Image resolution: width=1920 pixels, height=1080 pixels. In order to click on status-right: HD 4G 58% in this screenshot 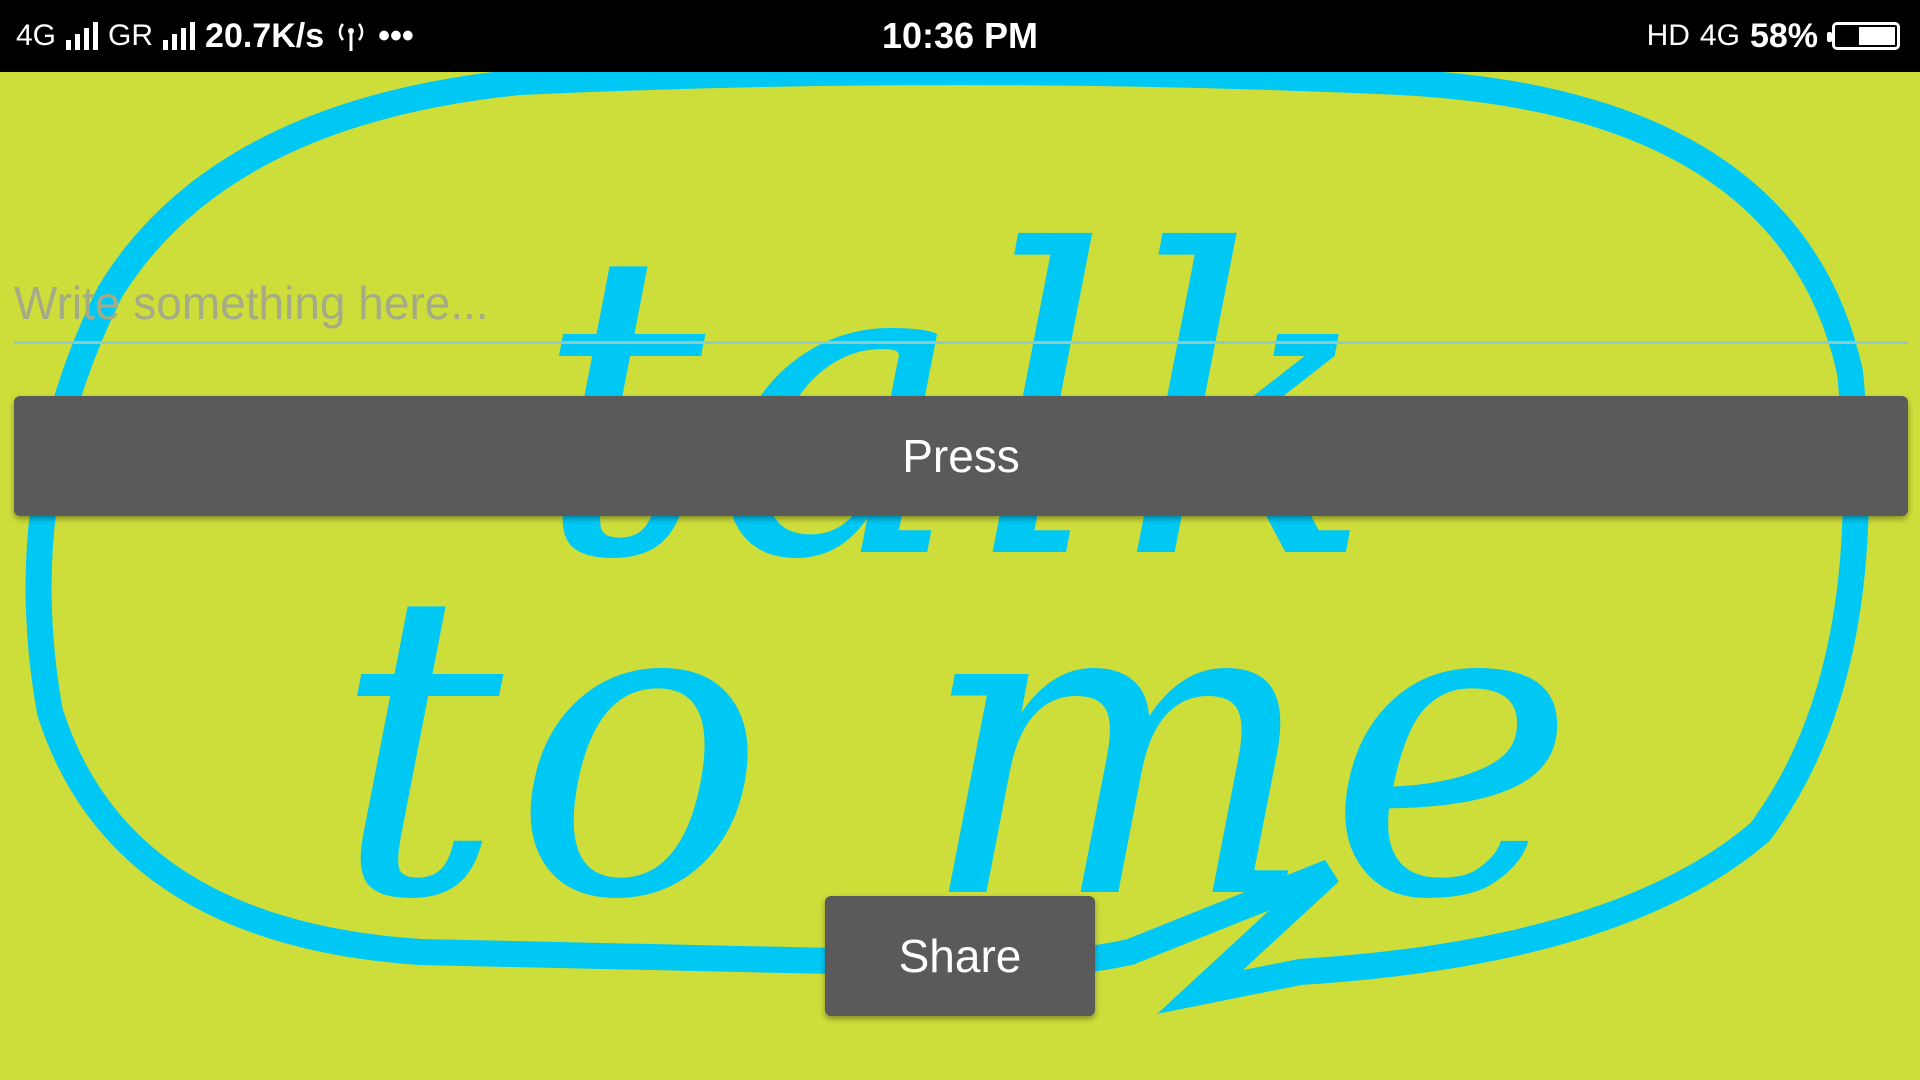, I will do `click(1773, 36)`.